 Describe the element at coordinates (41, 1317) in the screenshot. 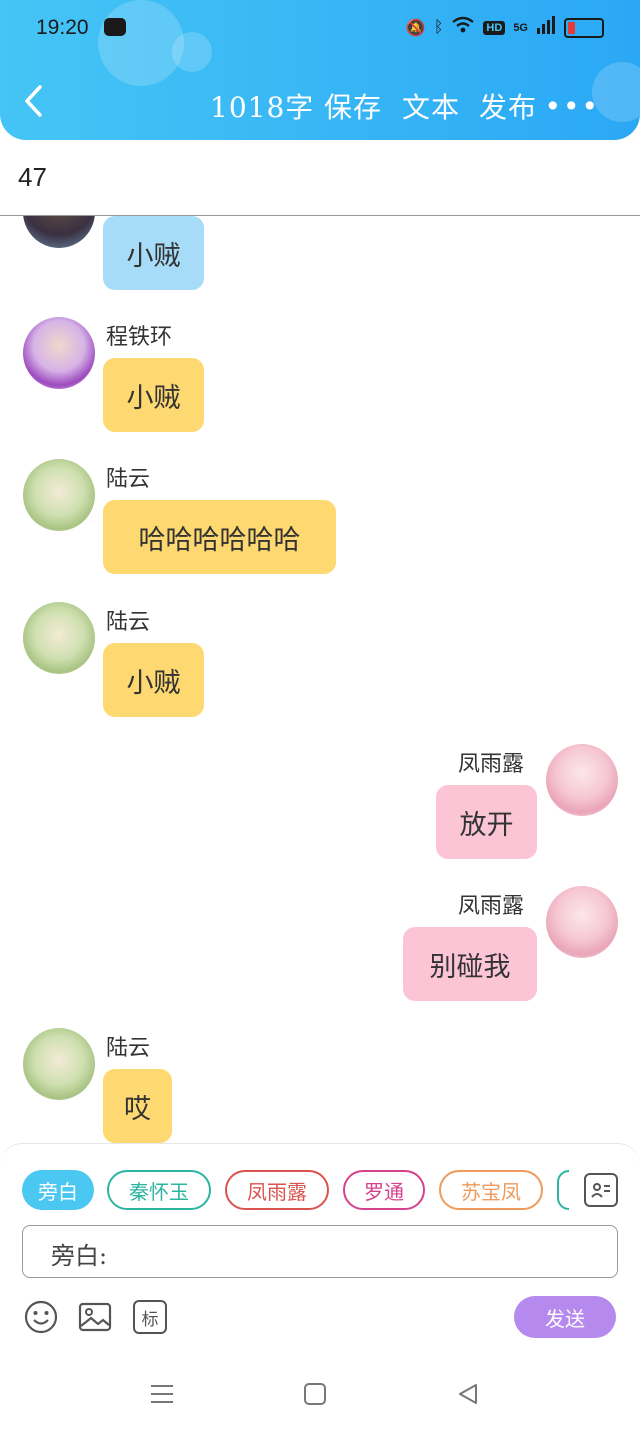

I see `emoji-icon` at that location.